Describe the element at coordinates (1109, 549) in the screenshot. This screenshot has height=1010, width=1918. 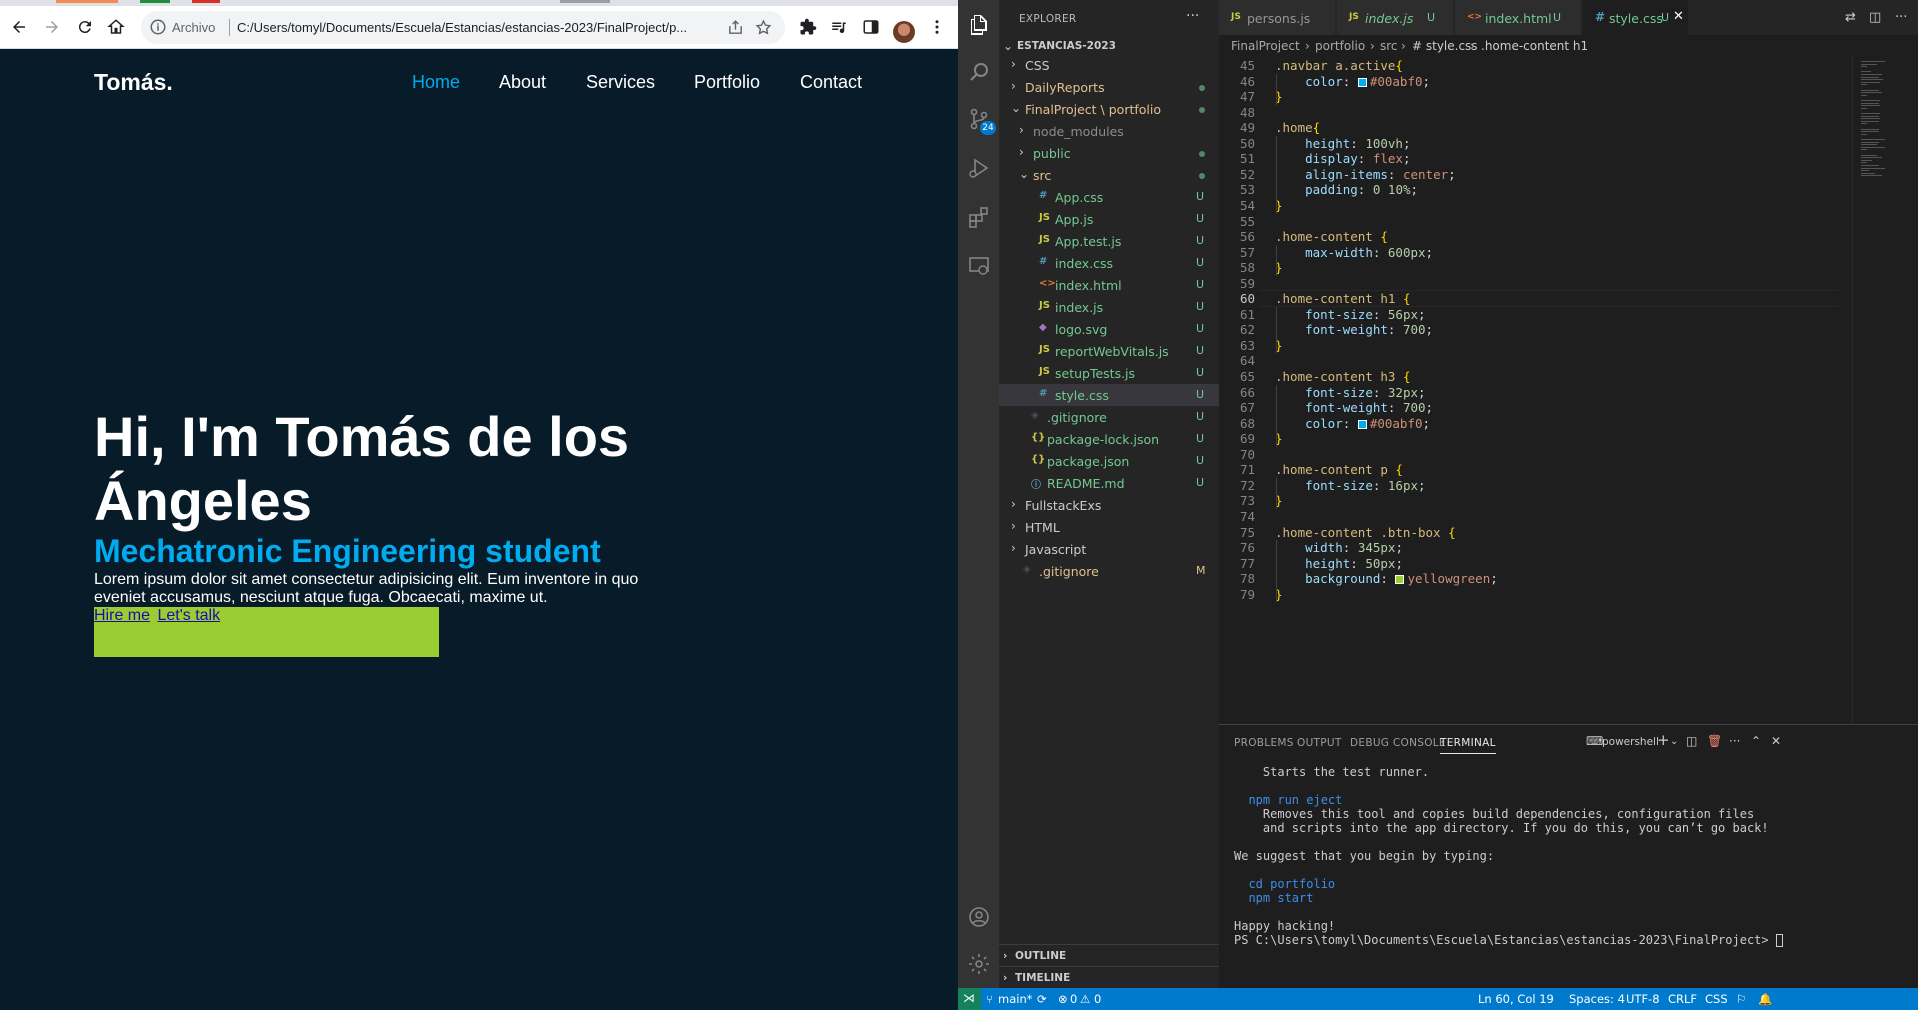
I see `tree-item: › Javascript` at that location.